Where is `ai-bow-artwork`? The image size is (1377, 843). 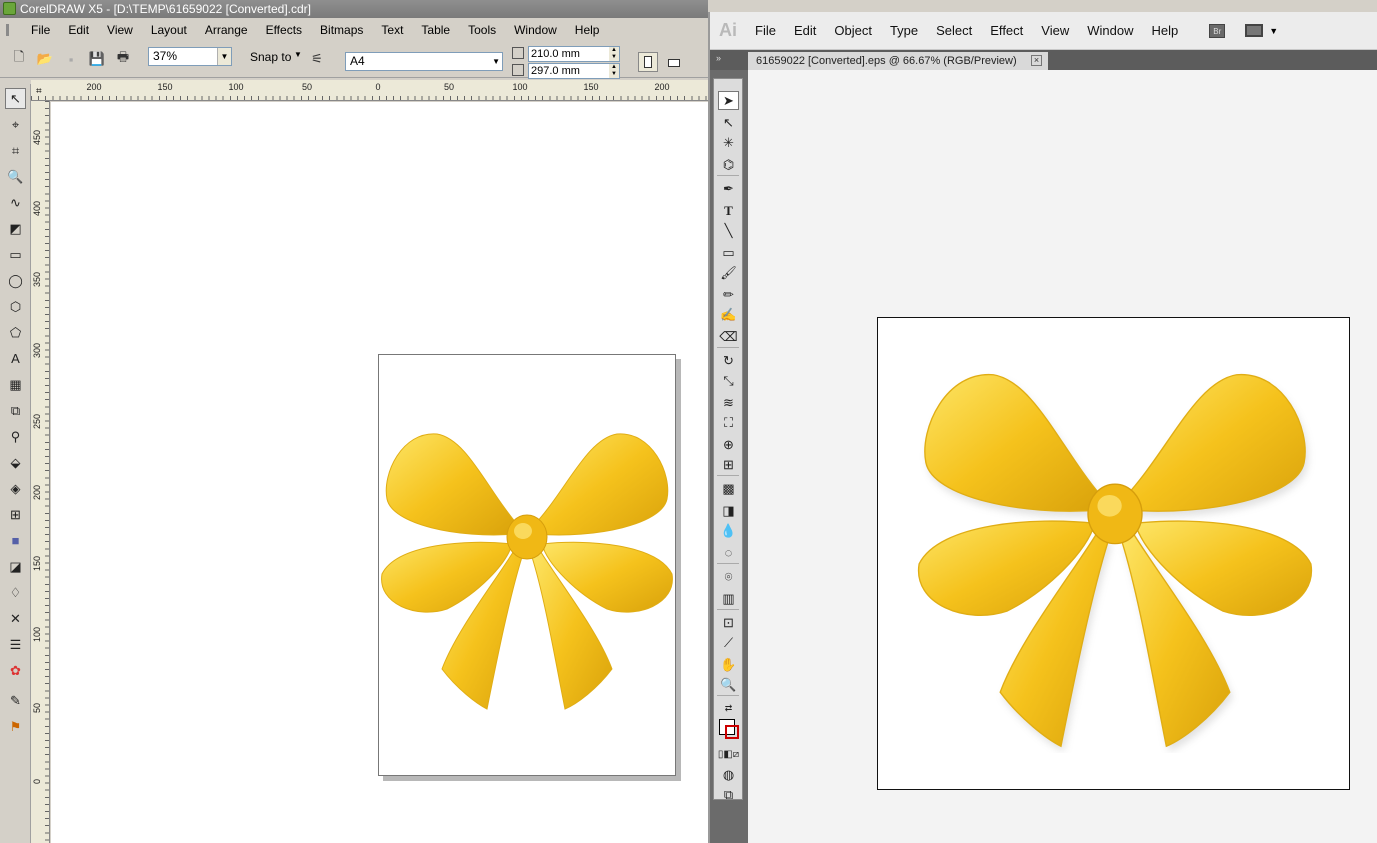 ai-bow-artwork is located at coordinates (1115, 560).